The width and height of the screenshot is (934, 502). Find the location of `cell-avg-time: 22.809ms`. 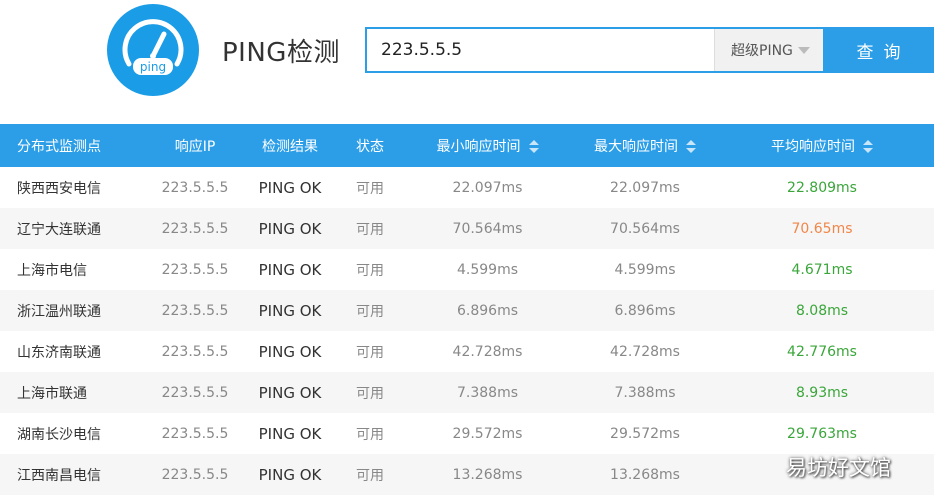

cell-avg-time: 22.809ms is located at coordinates (822, 187).